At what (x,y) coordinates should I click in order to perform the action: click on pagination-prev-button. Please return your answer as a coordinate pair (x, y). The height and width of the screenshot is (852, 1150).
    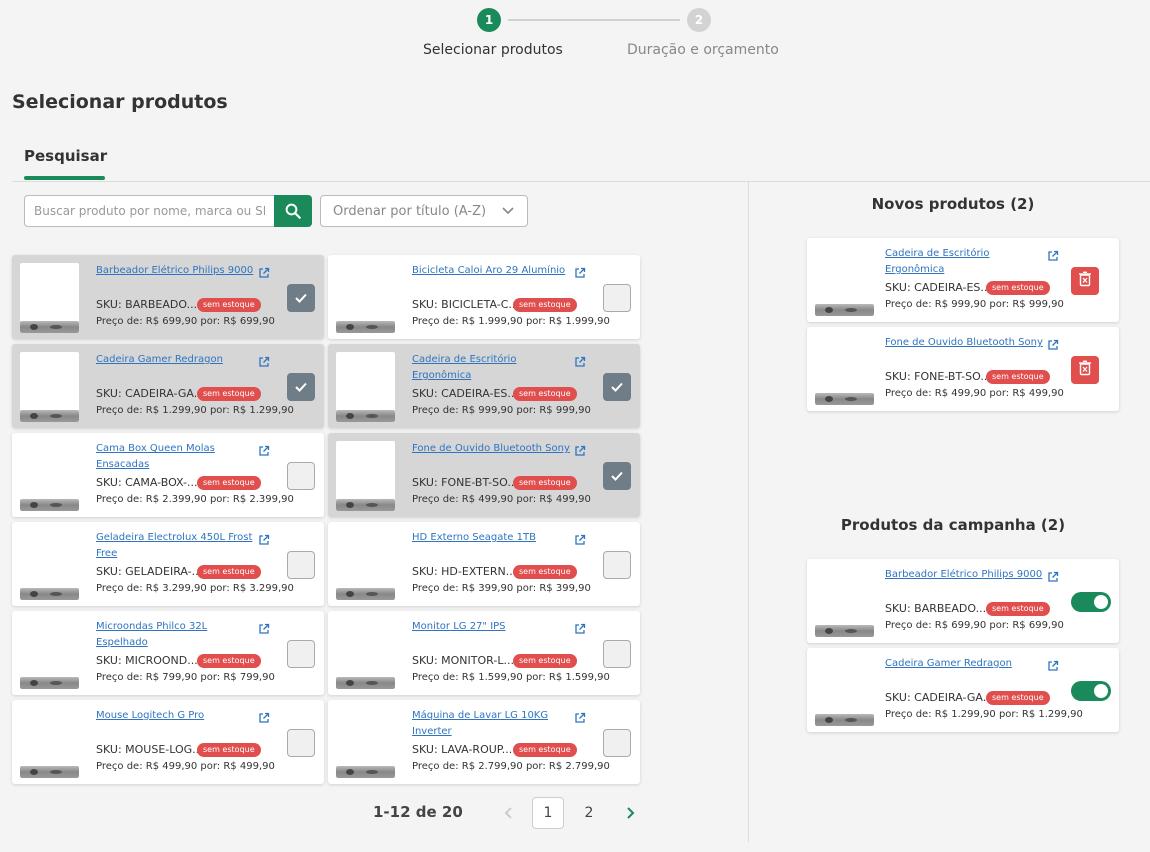
    Looking at the image, I should click on (508, 813).